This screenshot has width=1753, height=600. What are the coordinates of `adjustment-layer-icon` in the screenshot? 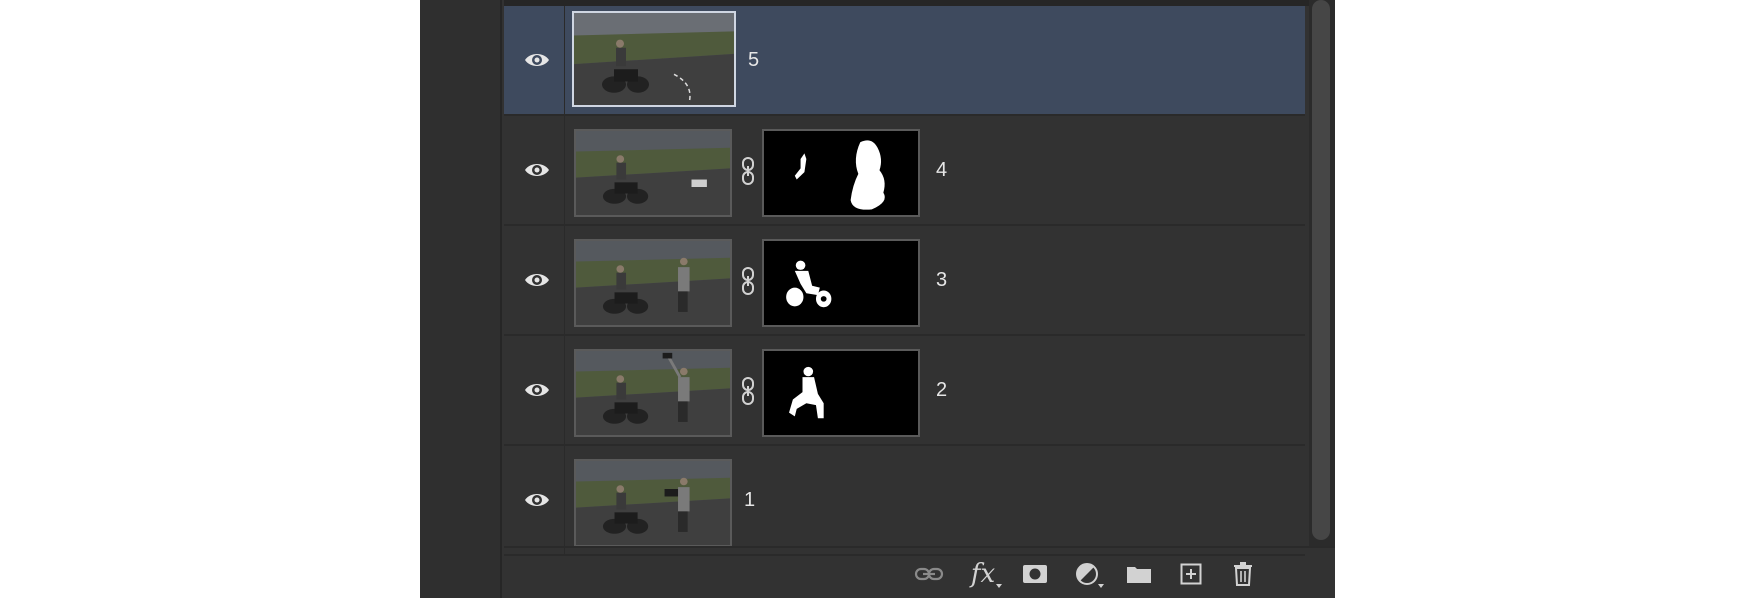 It's located at (1087, 574).